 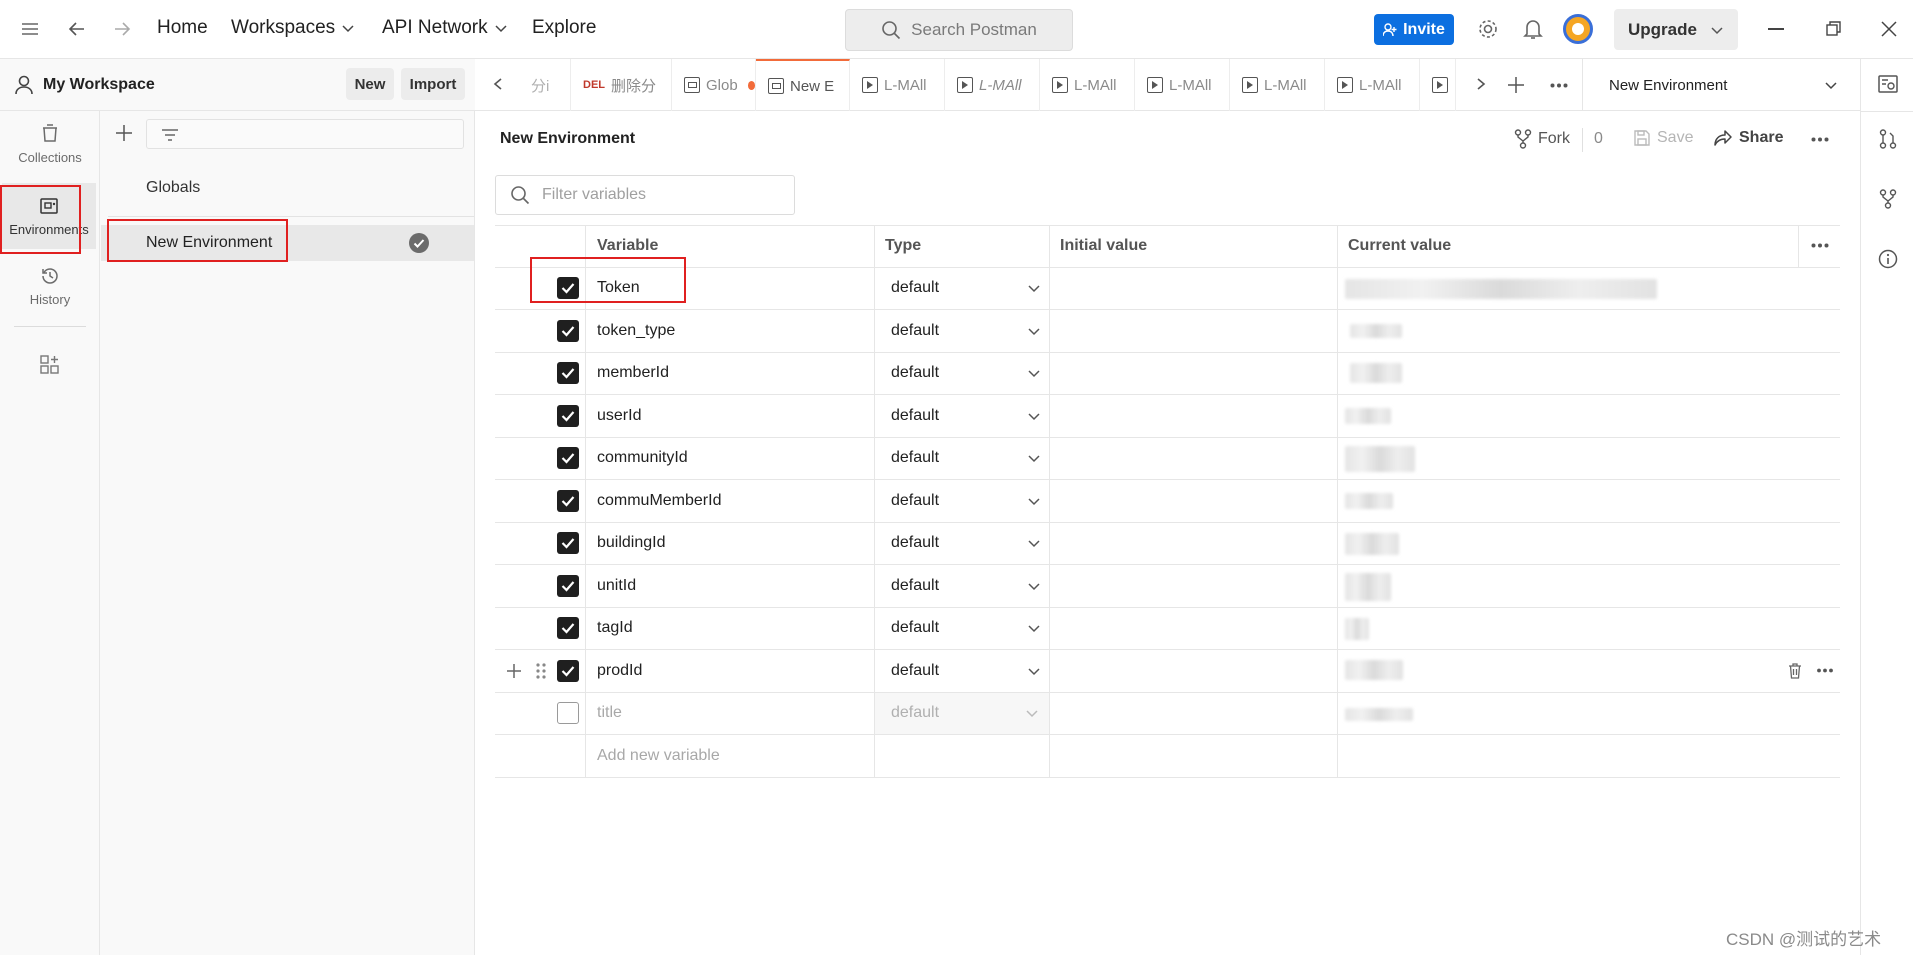 I want to click on info-icon, so click(x=1888, y=259).